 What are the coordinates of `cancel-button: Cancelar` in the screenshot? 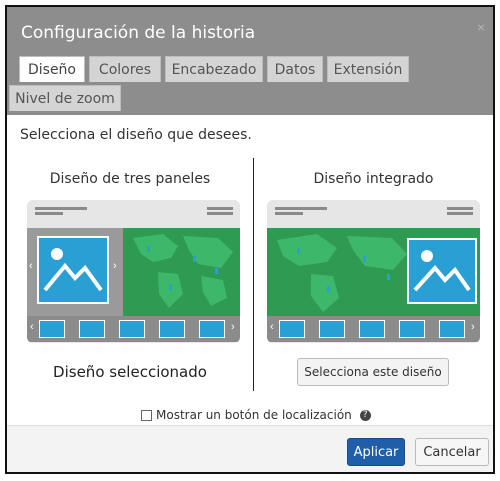 It's located at (452, 452).